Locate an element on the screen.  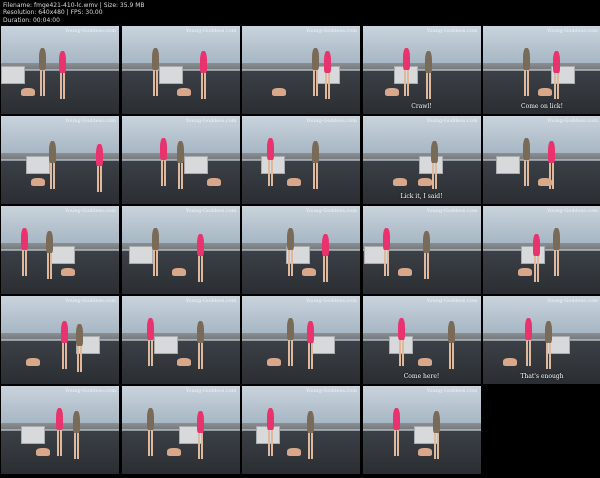
subtitle-caption: Crawl! is located at coordinates (421, 106).